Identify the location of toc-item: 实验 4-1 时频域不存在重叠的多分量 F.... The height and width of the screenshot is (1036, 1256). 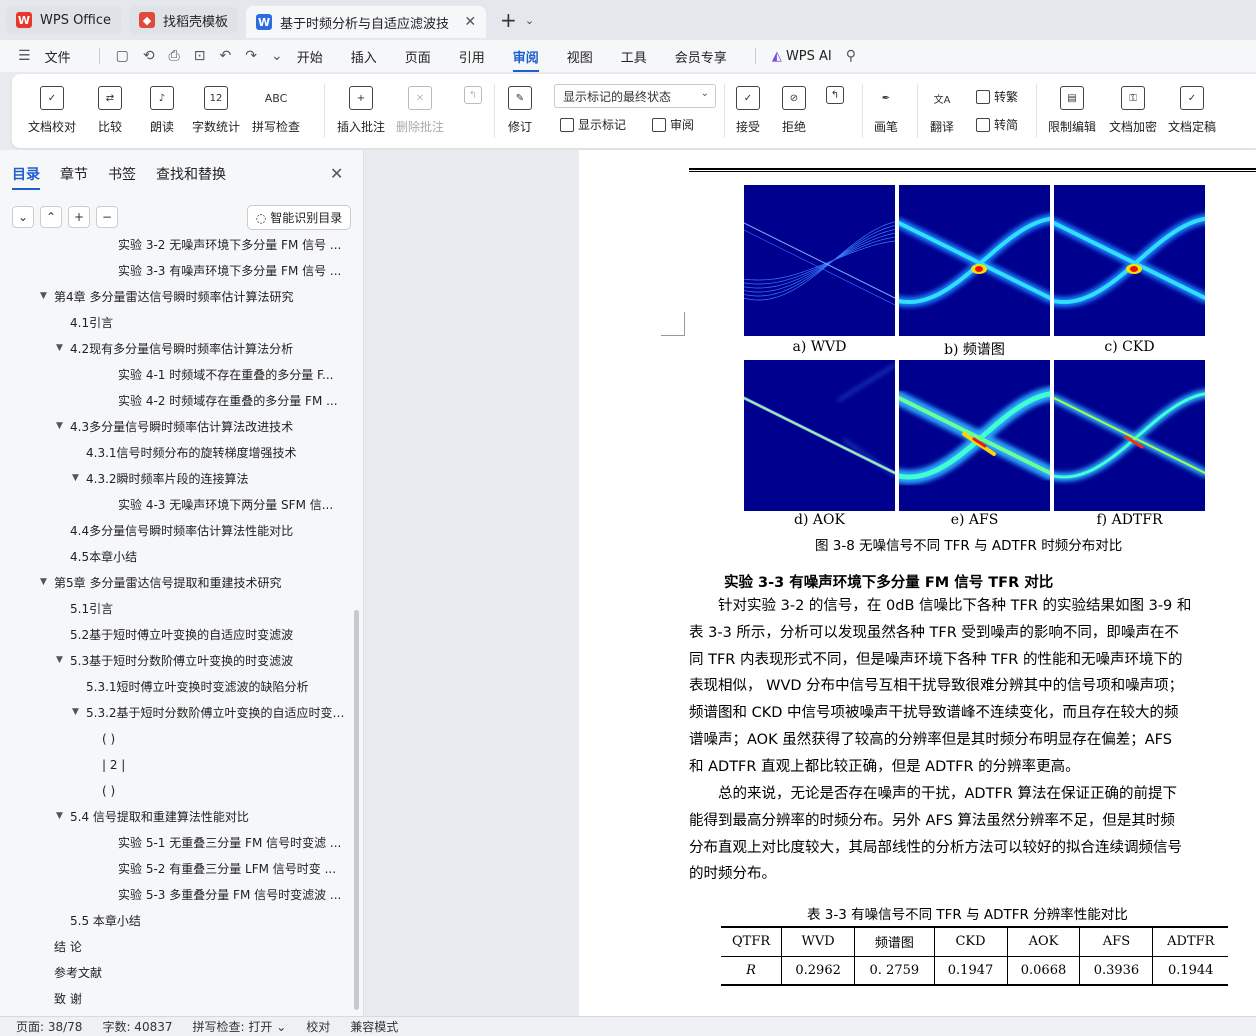
(232, 375).